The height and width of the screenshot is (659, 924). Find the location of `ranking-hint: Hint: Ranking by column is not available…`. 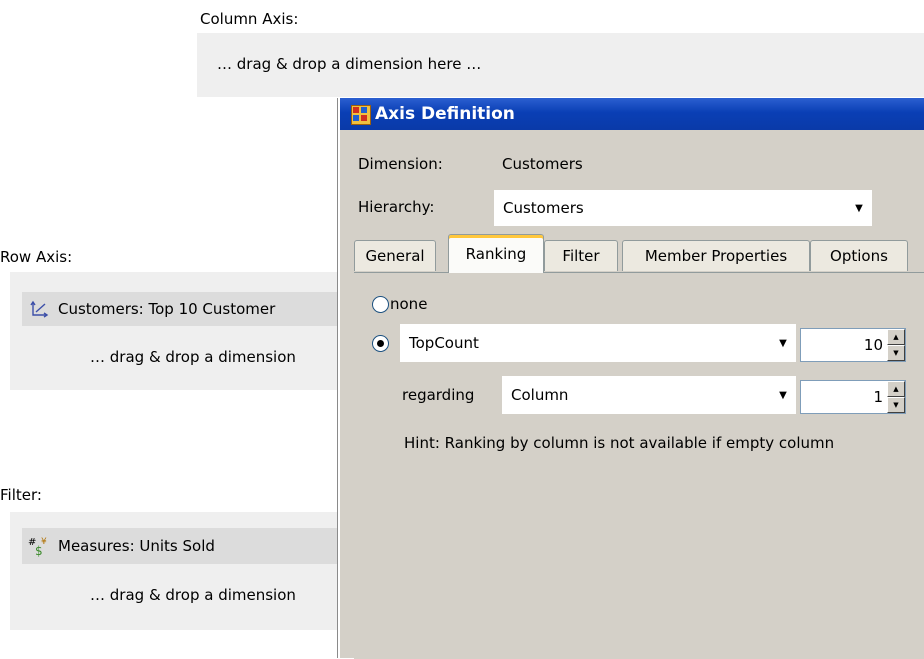

ranking-hint: Hint: Ranking by column is not available… is located at coordinates (619, 443).